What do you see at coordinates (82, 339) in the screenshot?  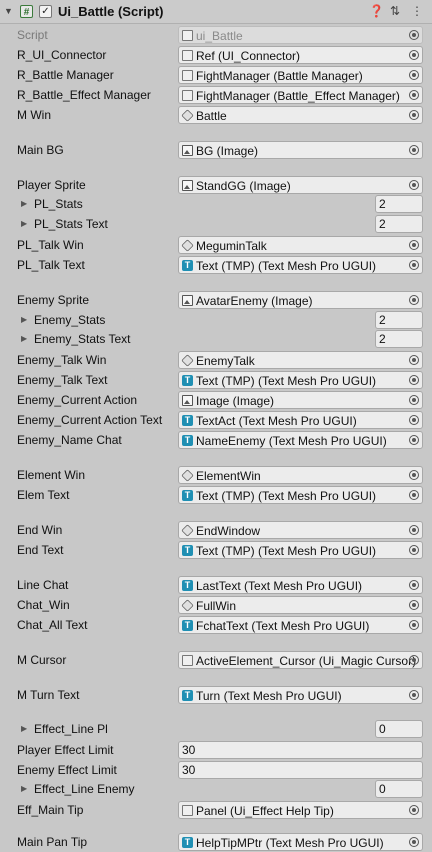 I see `field-label: Enemy_Stats Text` at bounding box center [82, 339].